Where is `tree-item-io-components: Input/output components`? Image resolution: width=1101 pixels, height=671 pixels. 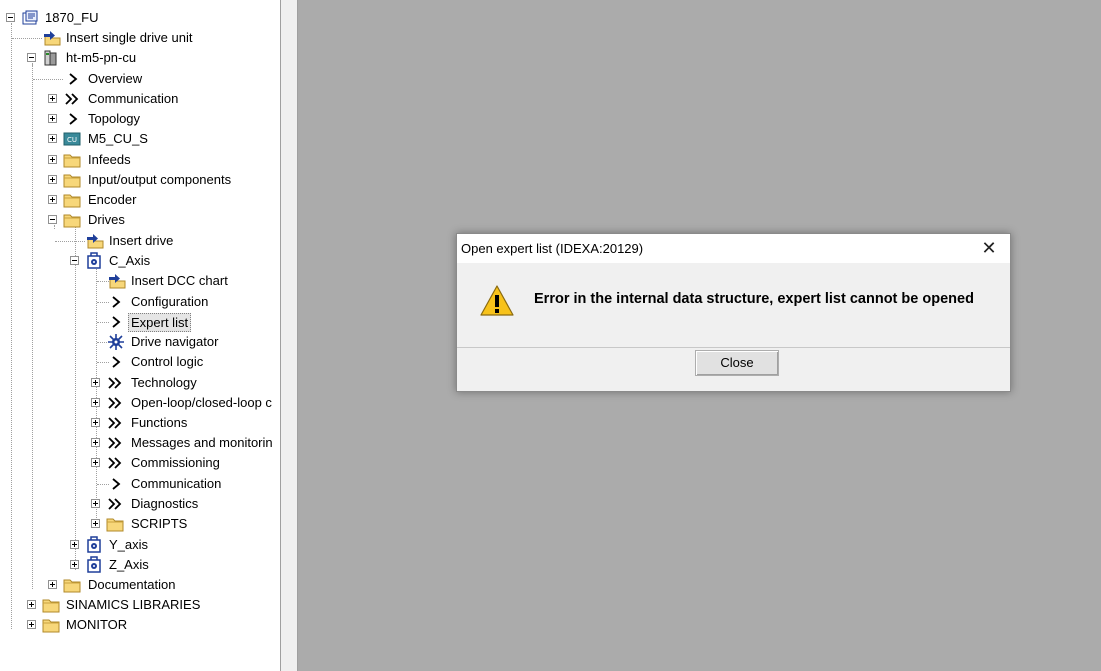 tree-item-io-components: Input/output components is located at coordinates (140, 180).